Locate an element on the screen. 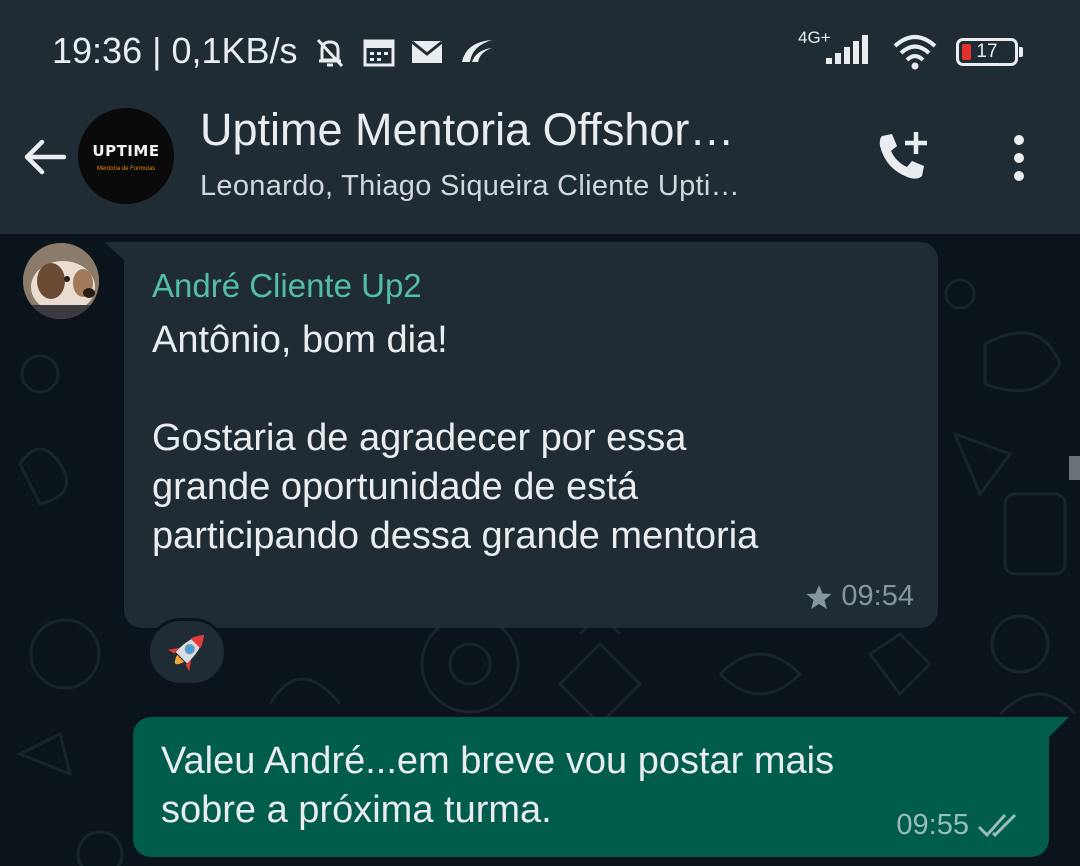 This screenshot has width=1080, height=866. sender-avatar is located at coordinates (61, 281).